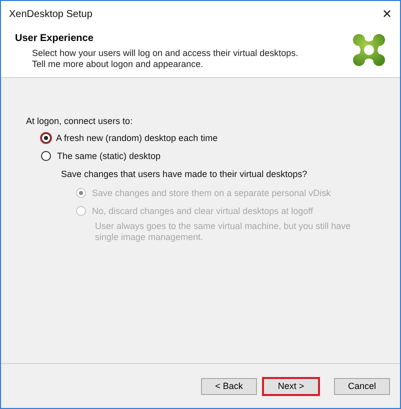 Image resolution: width=401 pixels, height=409 pixels. What do you see at coordinates (54, 38) in the screenshot?
I see `page-title: User Experience` at bounding box center [54, 38].